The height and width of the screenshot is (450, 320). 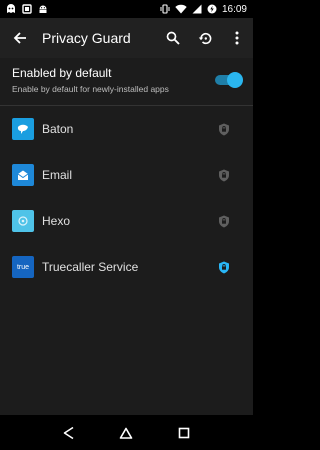 I want to click on enabled-by-default-title: Enabled by default, so click(x=62, y=73).